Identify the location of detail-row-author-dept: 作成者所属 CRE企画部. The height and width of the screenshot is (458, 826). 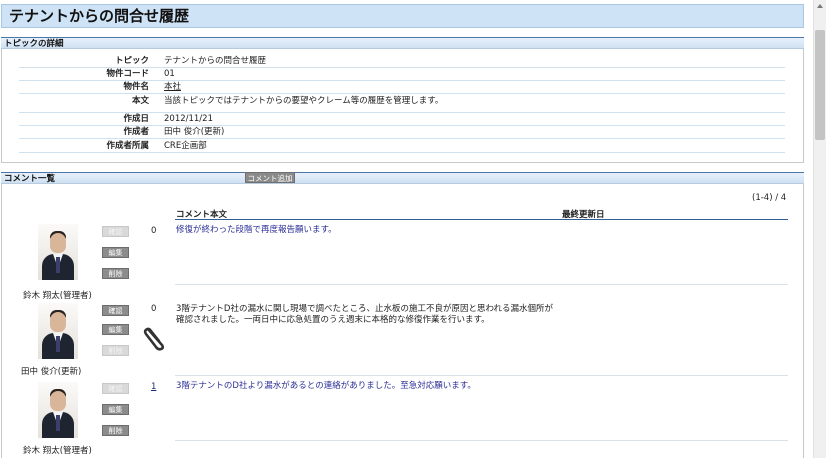
(402, 146).